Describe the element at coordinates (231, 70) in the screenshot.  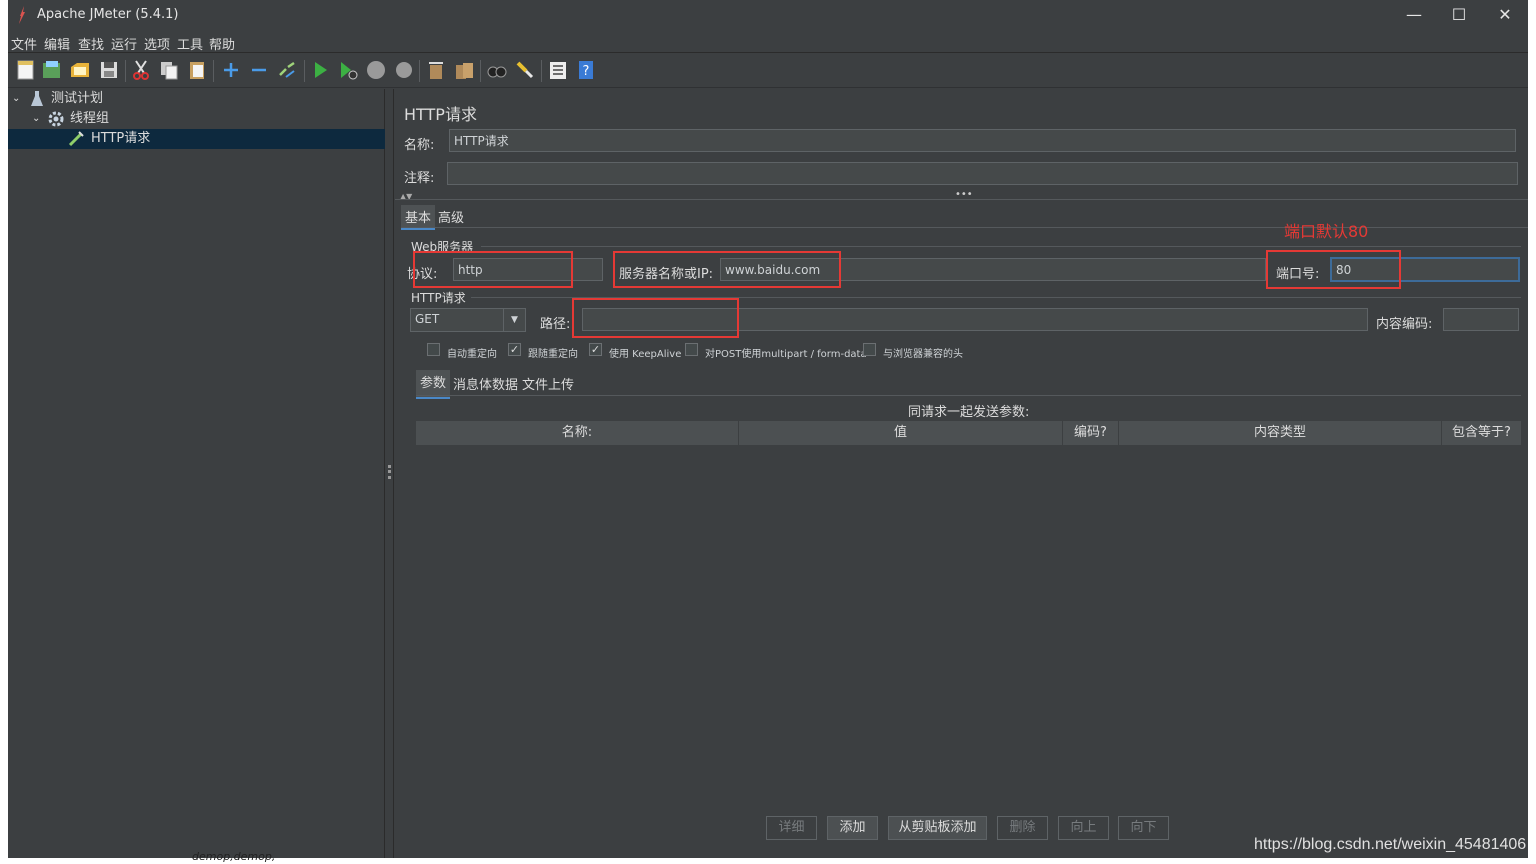
I see `expand-icon` at that location.